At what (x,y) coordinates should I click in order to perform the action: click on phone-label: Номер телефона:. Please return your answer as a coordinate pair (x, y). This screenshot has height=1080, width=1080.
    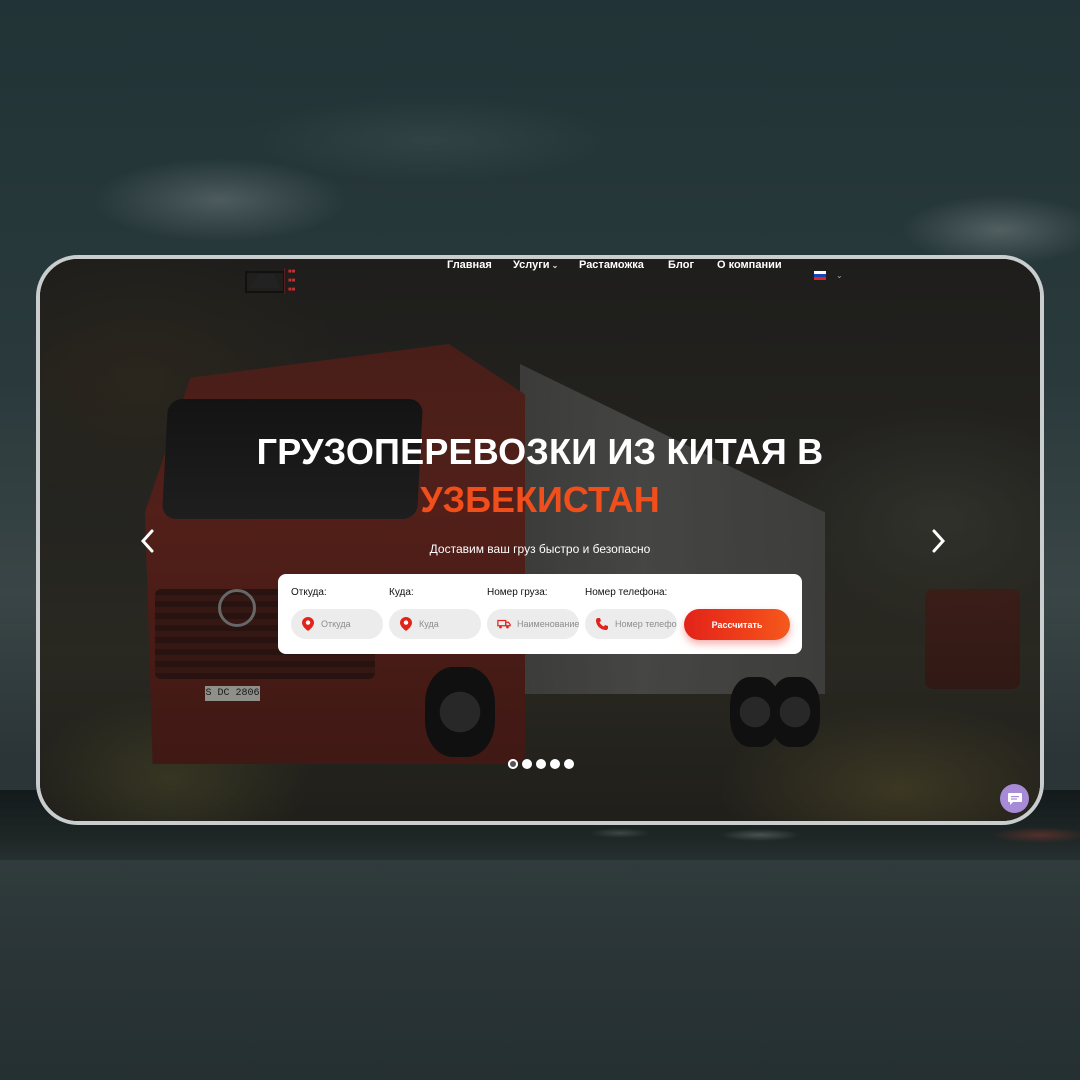
    Looking at the image, I should click on (626, 592).